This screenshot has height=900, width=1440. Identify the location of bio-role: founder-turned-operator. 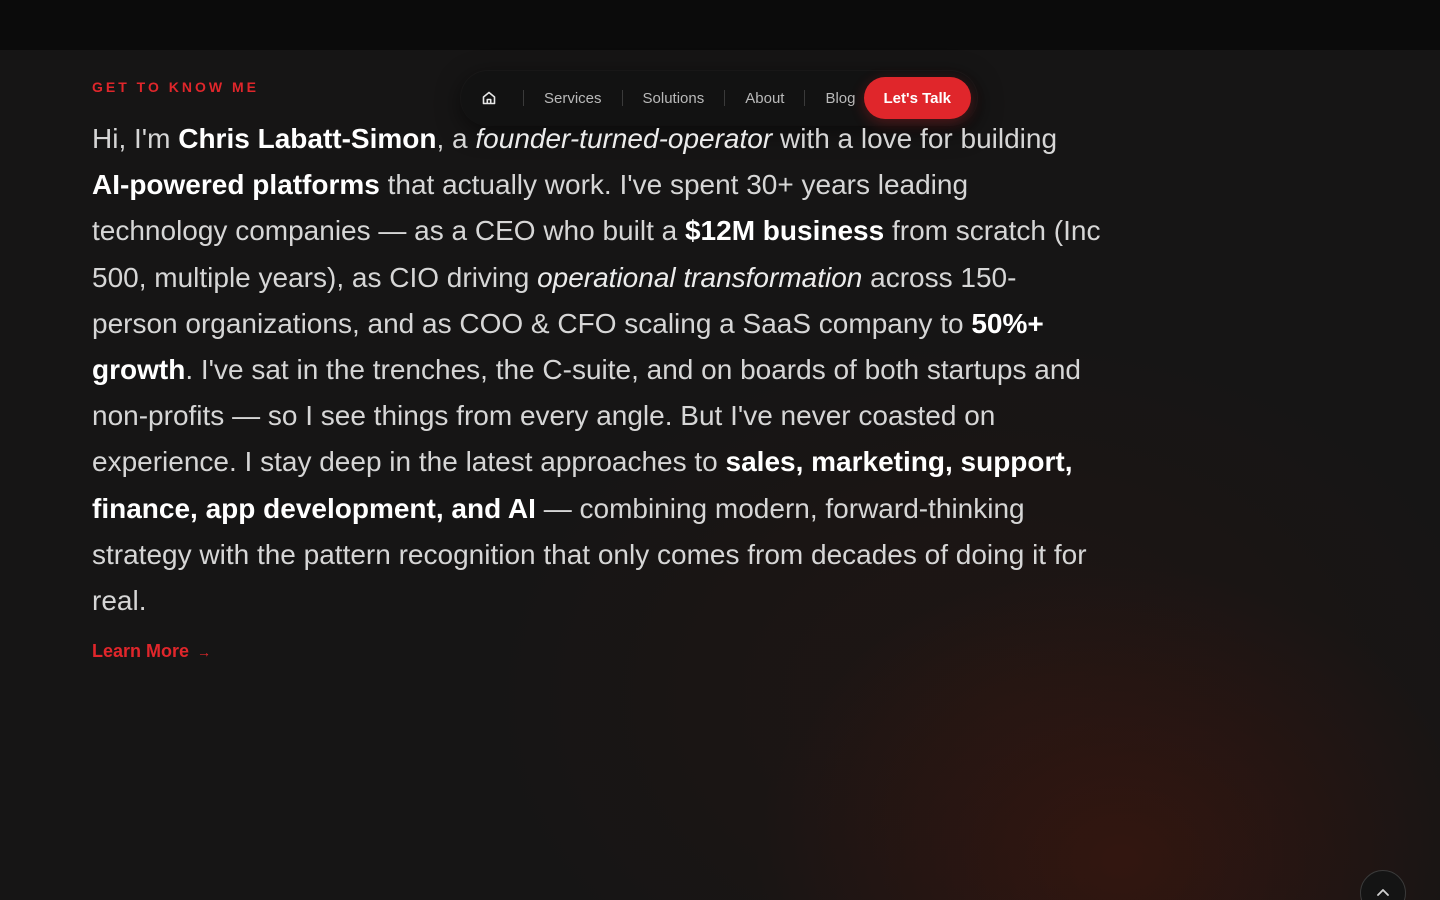
(624, 138).